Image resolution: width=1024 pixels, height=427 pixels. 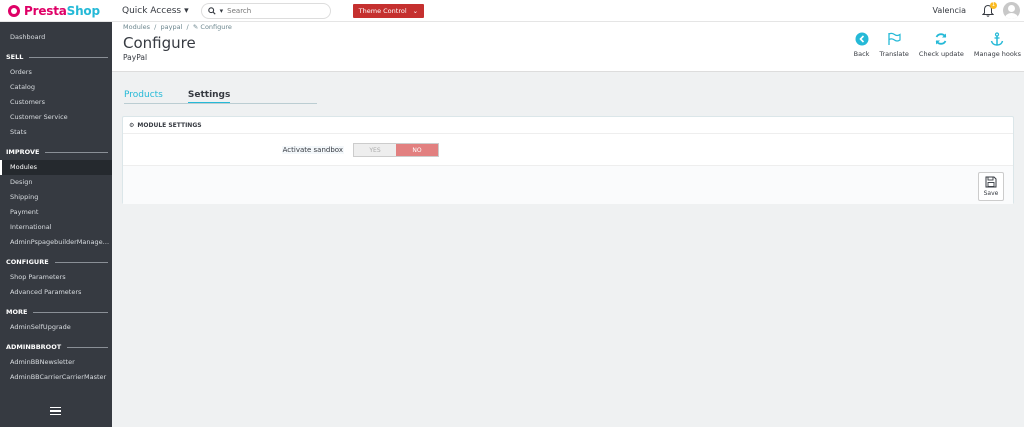 What do you see at coordinates (1011, 10) in the screenshot?
I see `avatar` at bounding box center [1011, 10].